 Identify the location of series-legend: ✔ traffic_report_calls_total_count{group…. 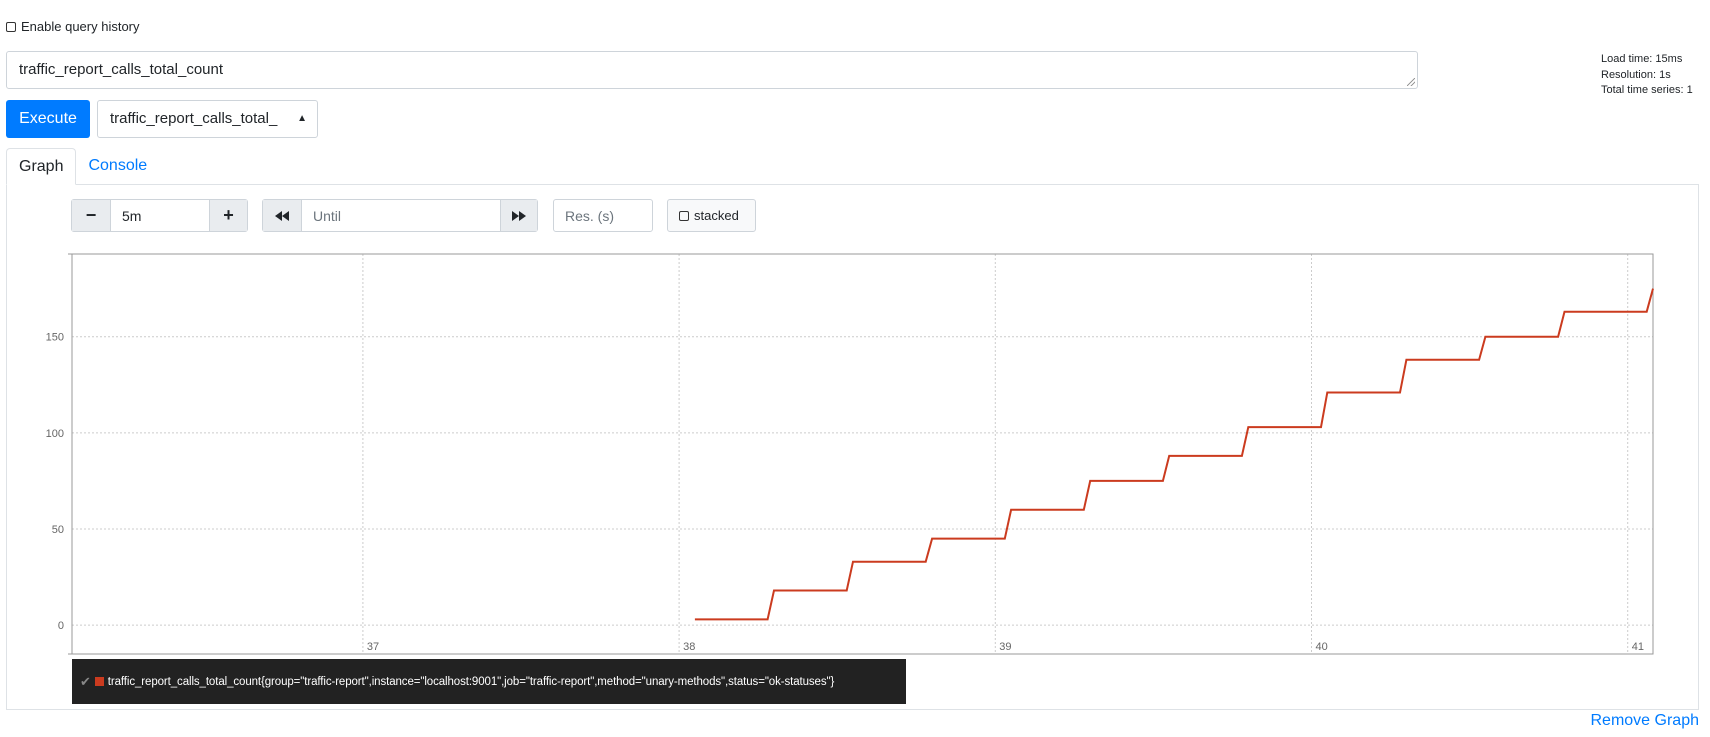
(489, 681).